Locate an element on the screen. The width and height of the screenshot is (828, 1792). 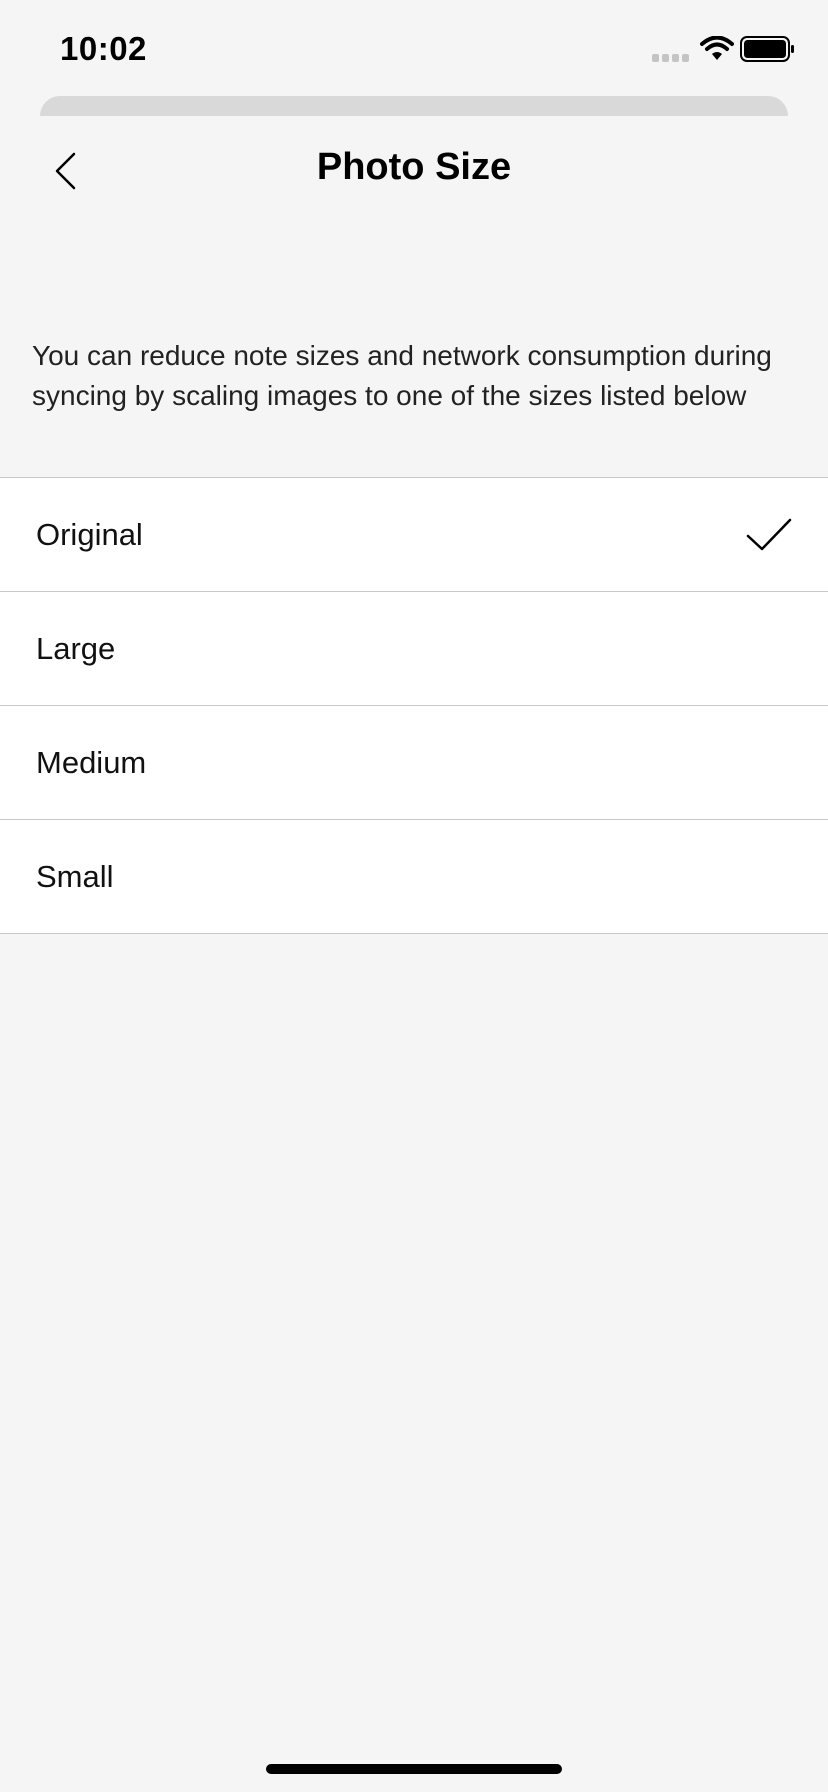
sheet-grabber is located at coordinates (414, 106).